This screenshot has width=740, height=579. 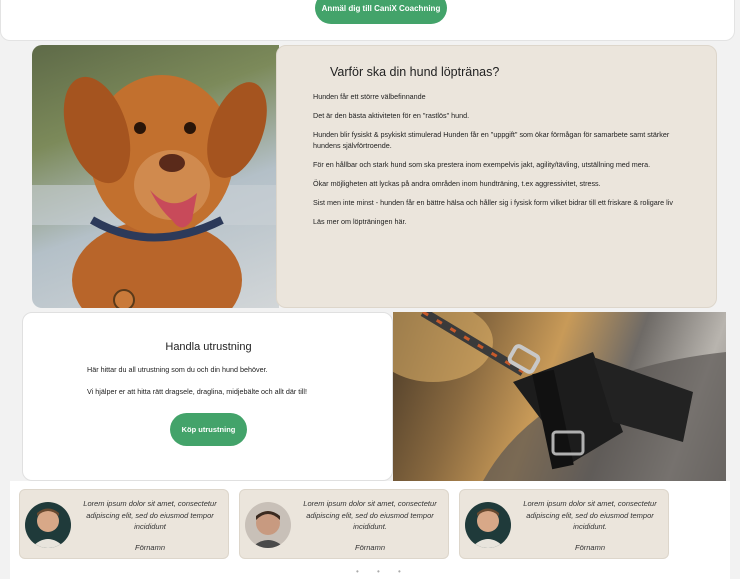 What do you see at coordinates (208, 429) in the screenshot?
I see `buy-equipment-button: Köp utrustning` at bounding box center [208, 429].